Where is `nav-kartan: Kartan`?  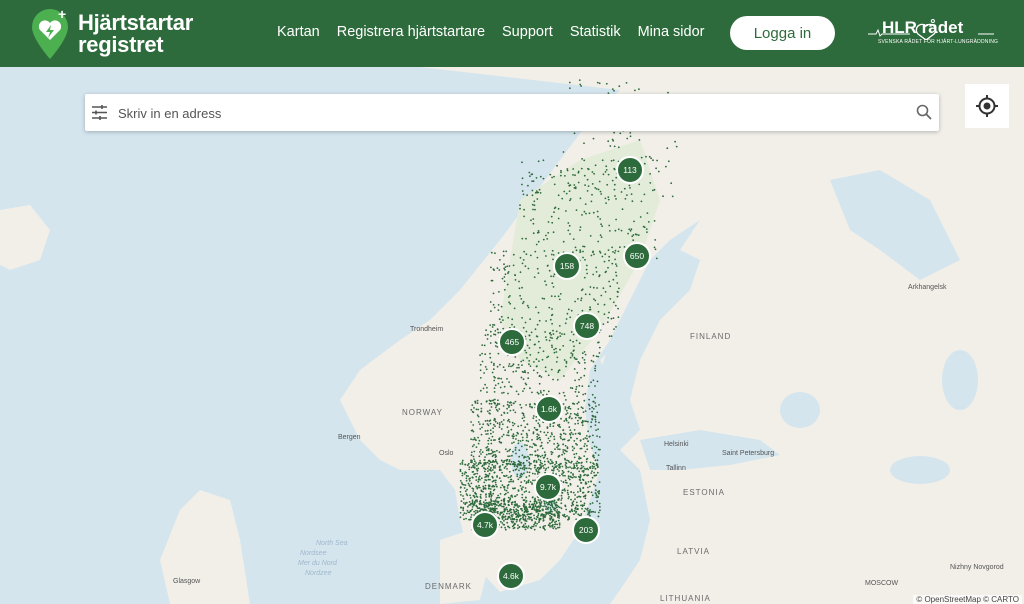 nav-kartan: Kartan is located at coordinates (298, 32).